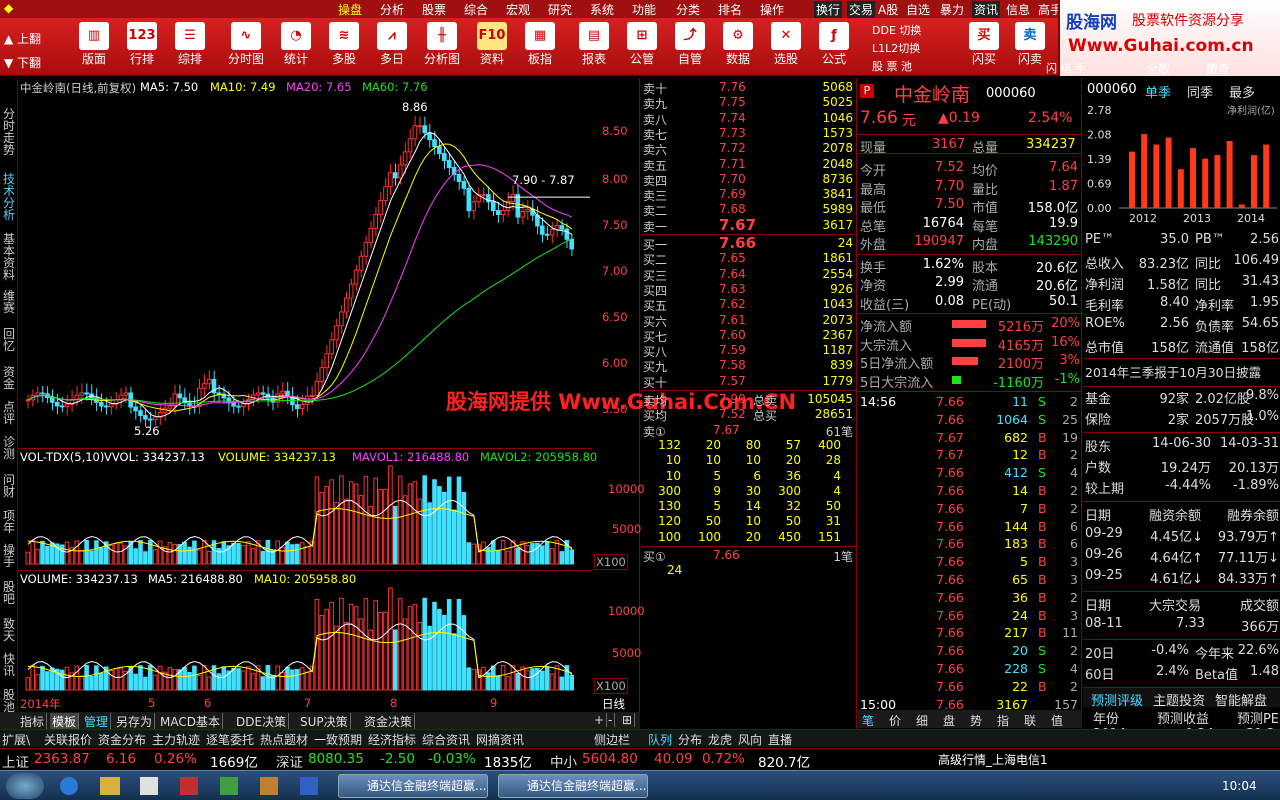 This screenshot has width=1280, height=800. What do you see at coordinates (9, 132) in the screenshot?
I see `sidenav-timeline: 分时走势` at bounding box center [9, 132].